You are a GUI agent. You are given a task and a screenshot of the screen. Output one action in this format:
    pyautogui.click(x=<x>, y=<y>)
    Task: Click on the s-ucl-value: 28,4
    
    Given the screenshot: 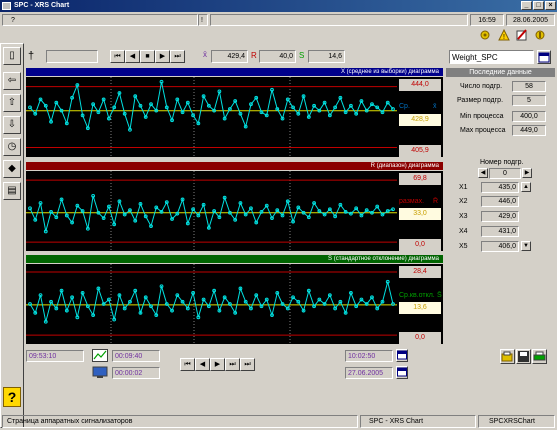 What is the action you would take?
    pyautogui.click(x=420, y=272)
    